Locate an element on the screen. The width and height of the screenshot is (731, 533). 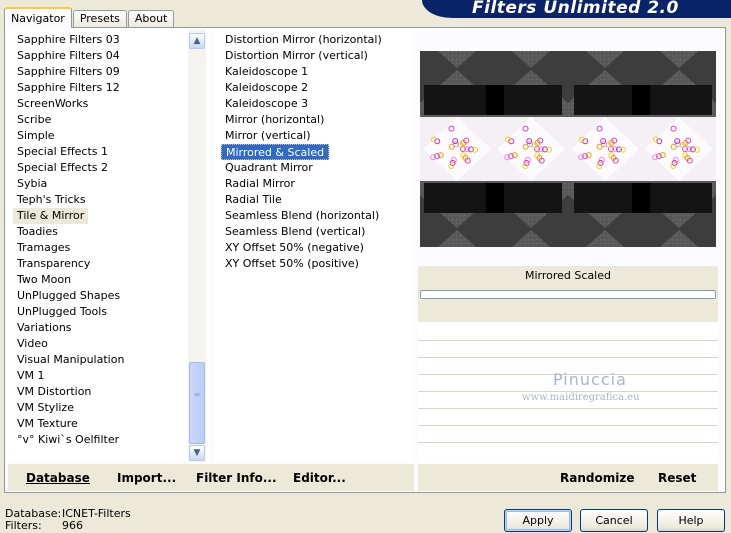
progress-bar is located at coordinates (568, 294).